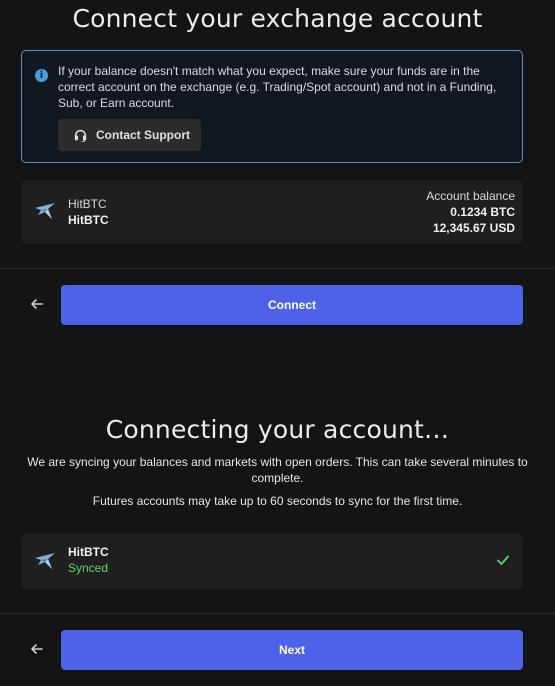 The image size is (555, 686). Describe the element at coordinates (503, 560) in the screenshot. I see `check-icon` at that location.